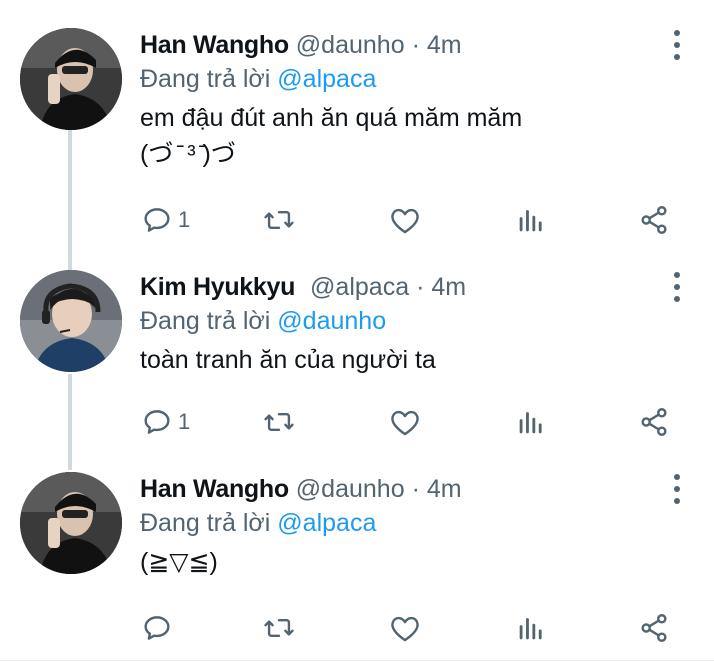 This screenshot has height=663, width=714. What do you see at coordinates (288, 360) in the screenshot?
I see `tweet-text: toàn tranh ăn của người ta` at bounding box center [288, 360].